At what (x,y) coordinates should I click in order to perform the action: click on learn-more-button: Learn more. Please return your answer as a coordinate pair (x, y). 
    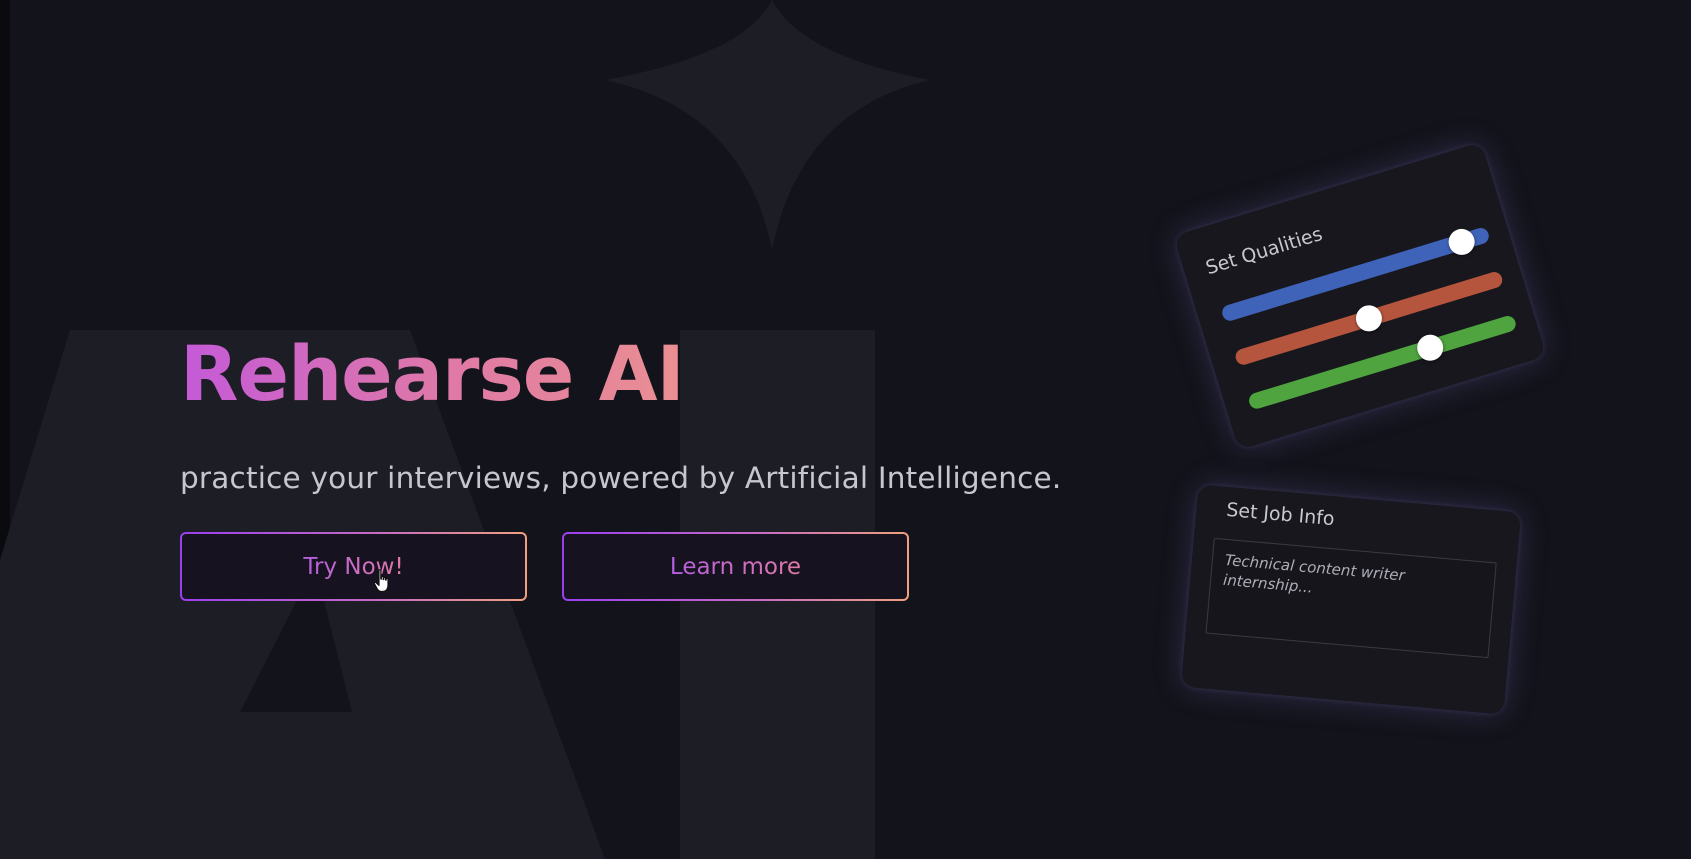
    Looking at the image, I should click on (735, 566).